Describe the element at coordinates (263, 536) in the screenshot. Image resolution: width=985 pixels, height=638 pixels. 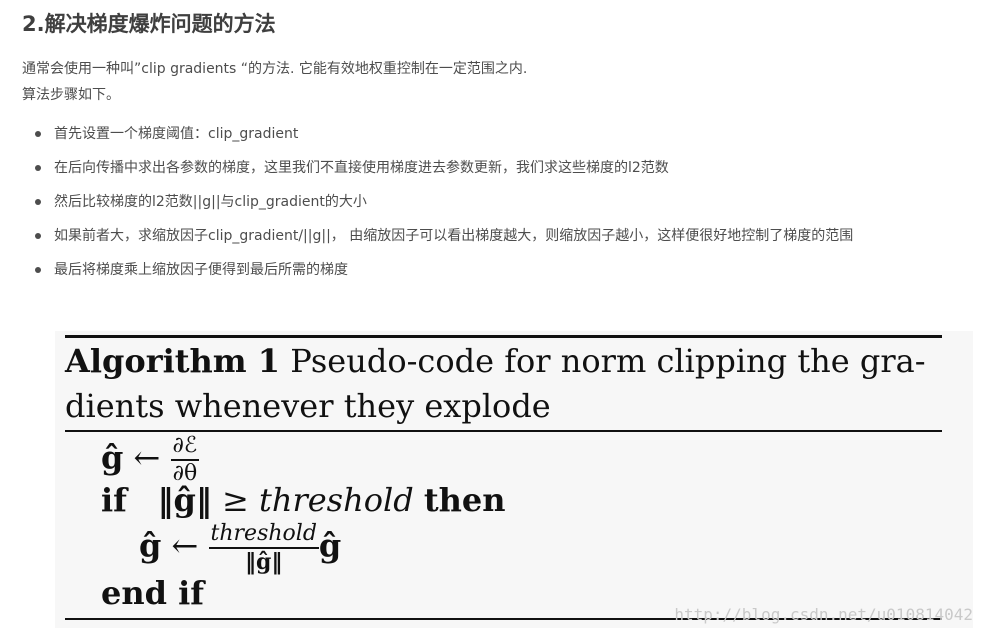
I see `fraction-numerator: threshold` at that location.